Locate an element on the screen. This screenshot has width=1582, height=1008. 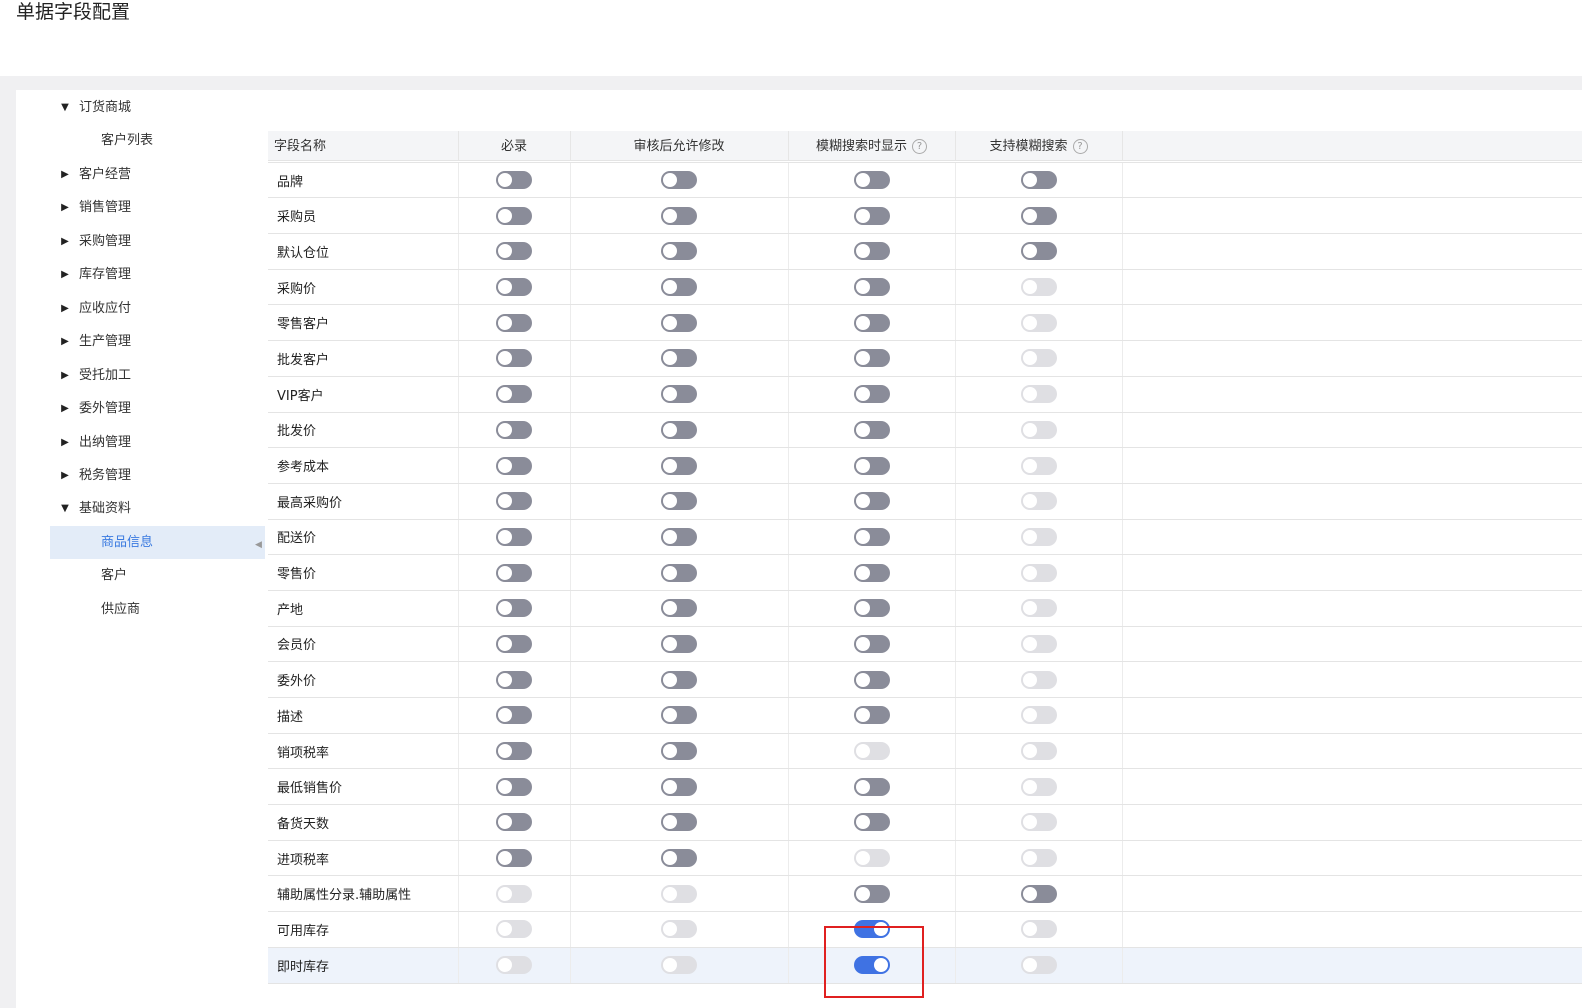
field-name: 描述 is located at coordinates (290, 717).